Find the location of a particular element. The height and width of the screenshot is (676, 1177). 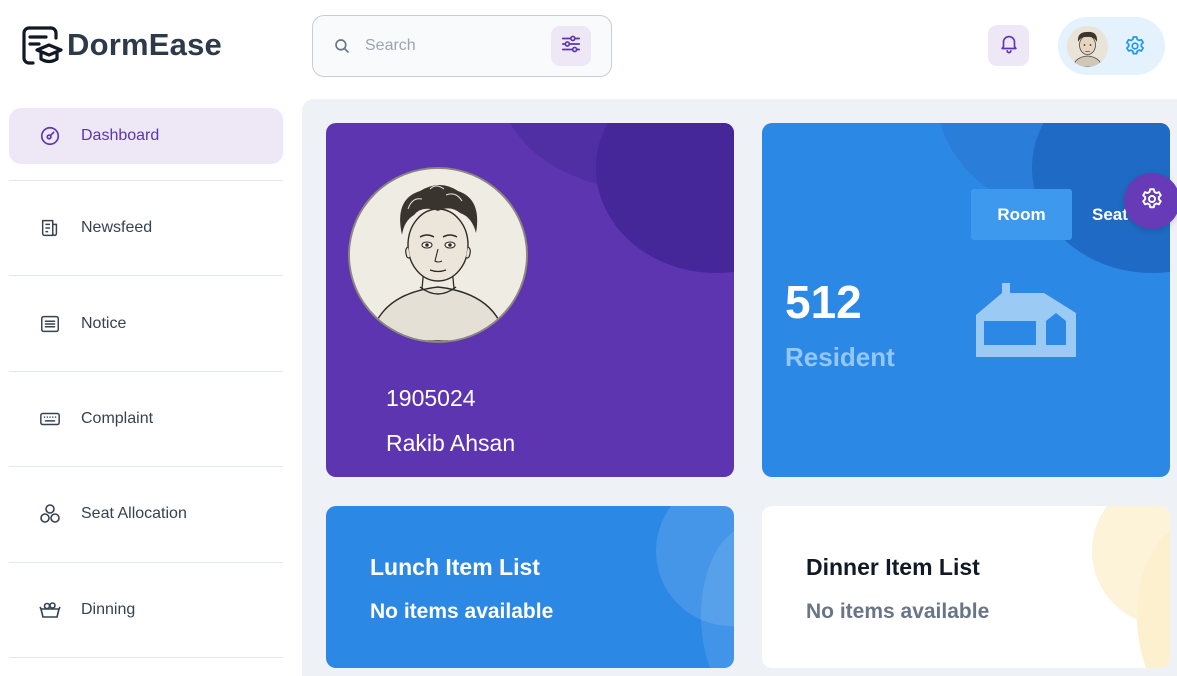

sidebar-item-label: Dinning is located at coordinates (108, 609).